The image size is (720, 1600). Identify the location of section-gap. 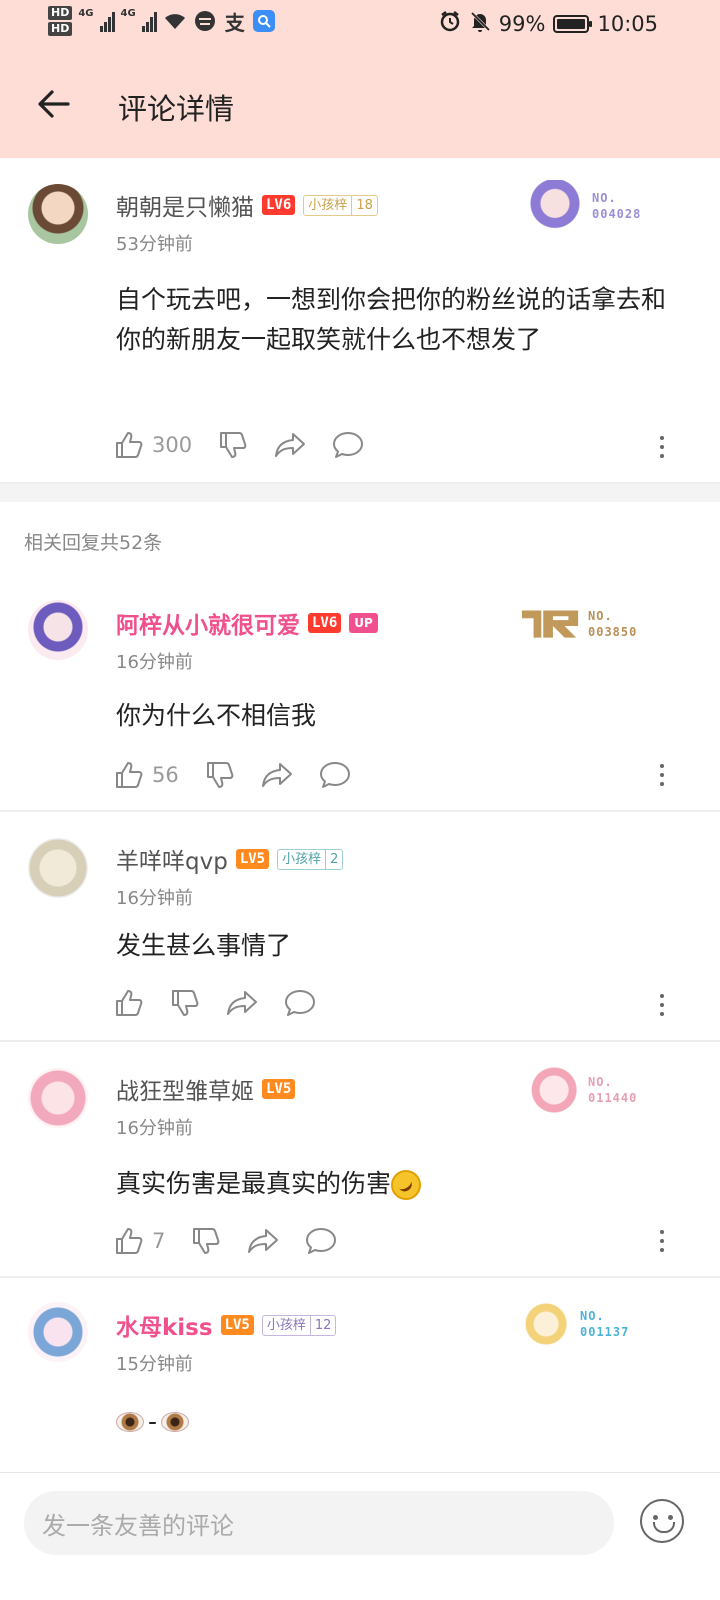
(360, 493).